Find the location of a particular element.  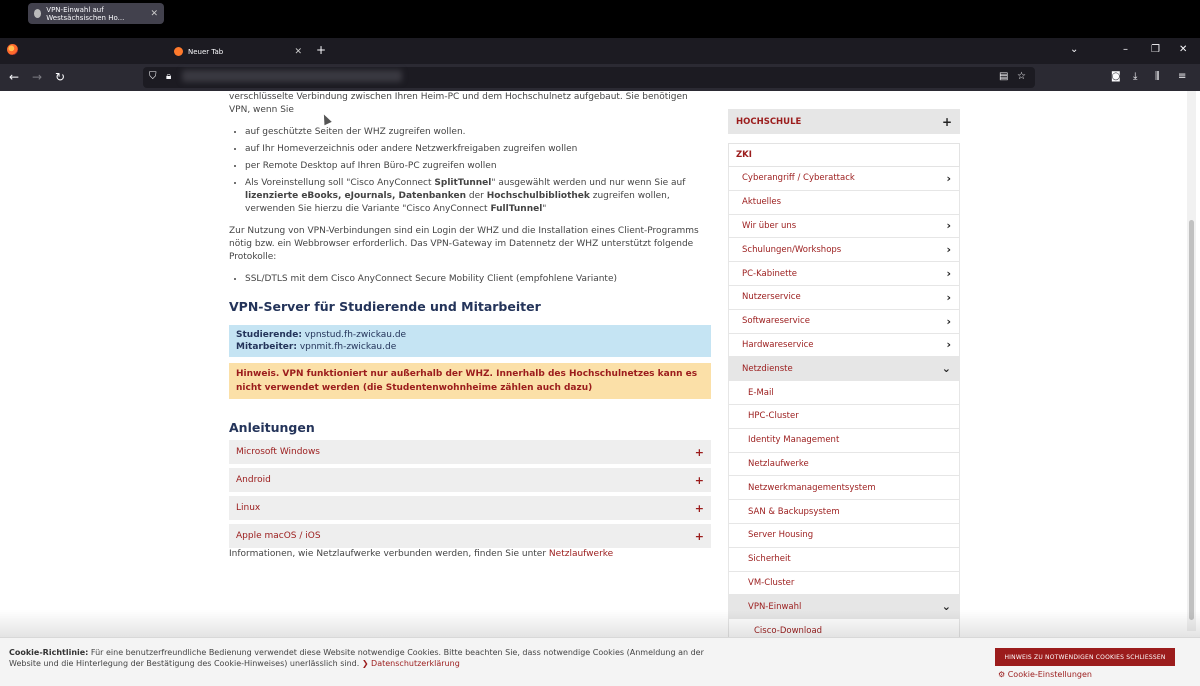

sidebar-item: Netzdienste ⌄ is located at coordinates (844, 369).